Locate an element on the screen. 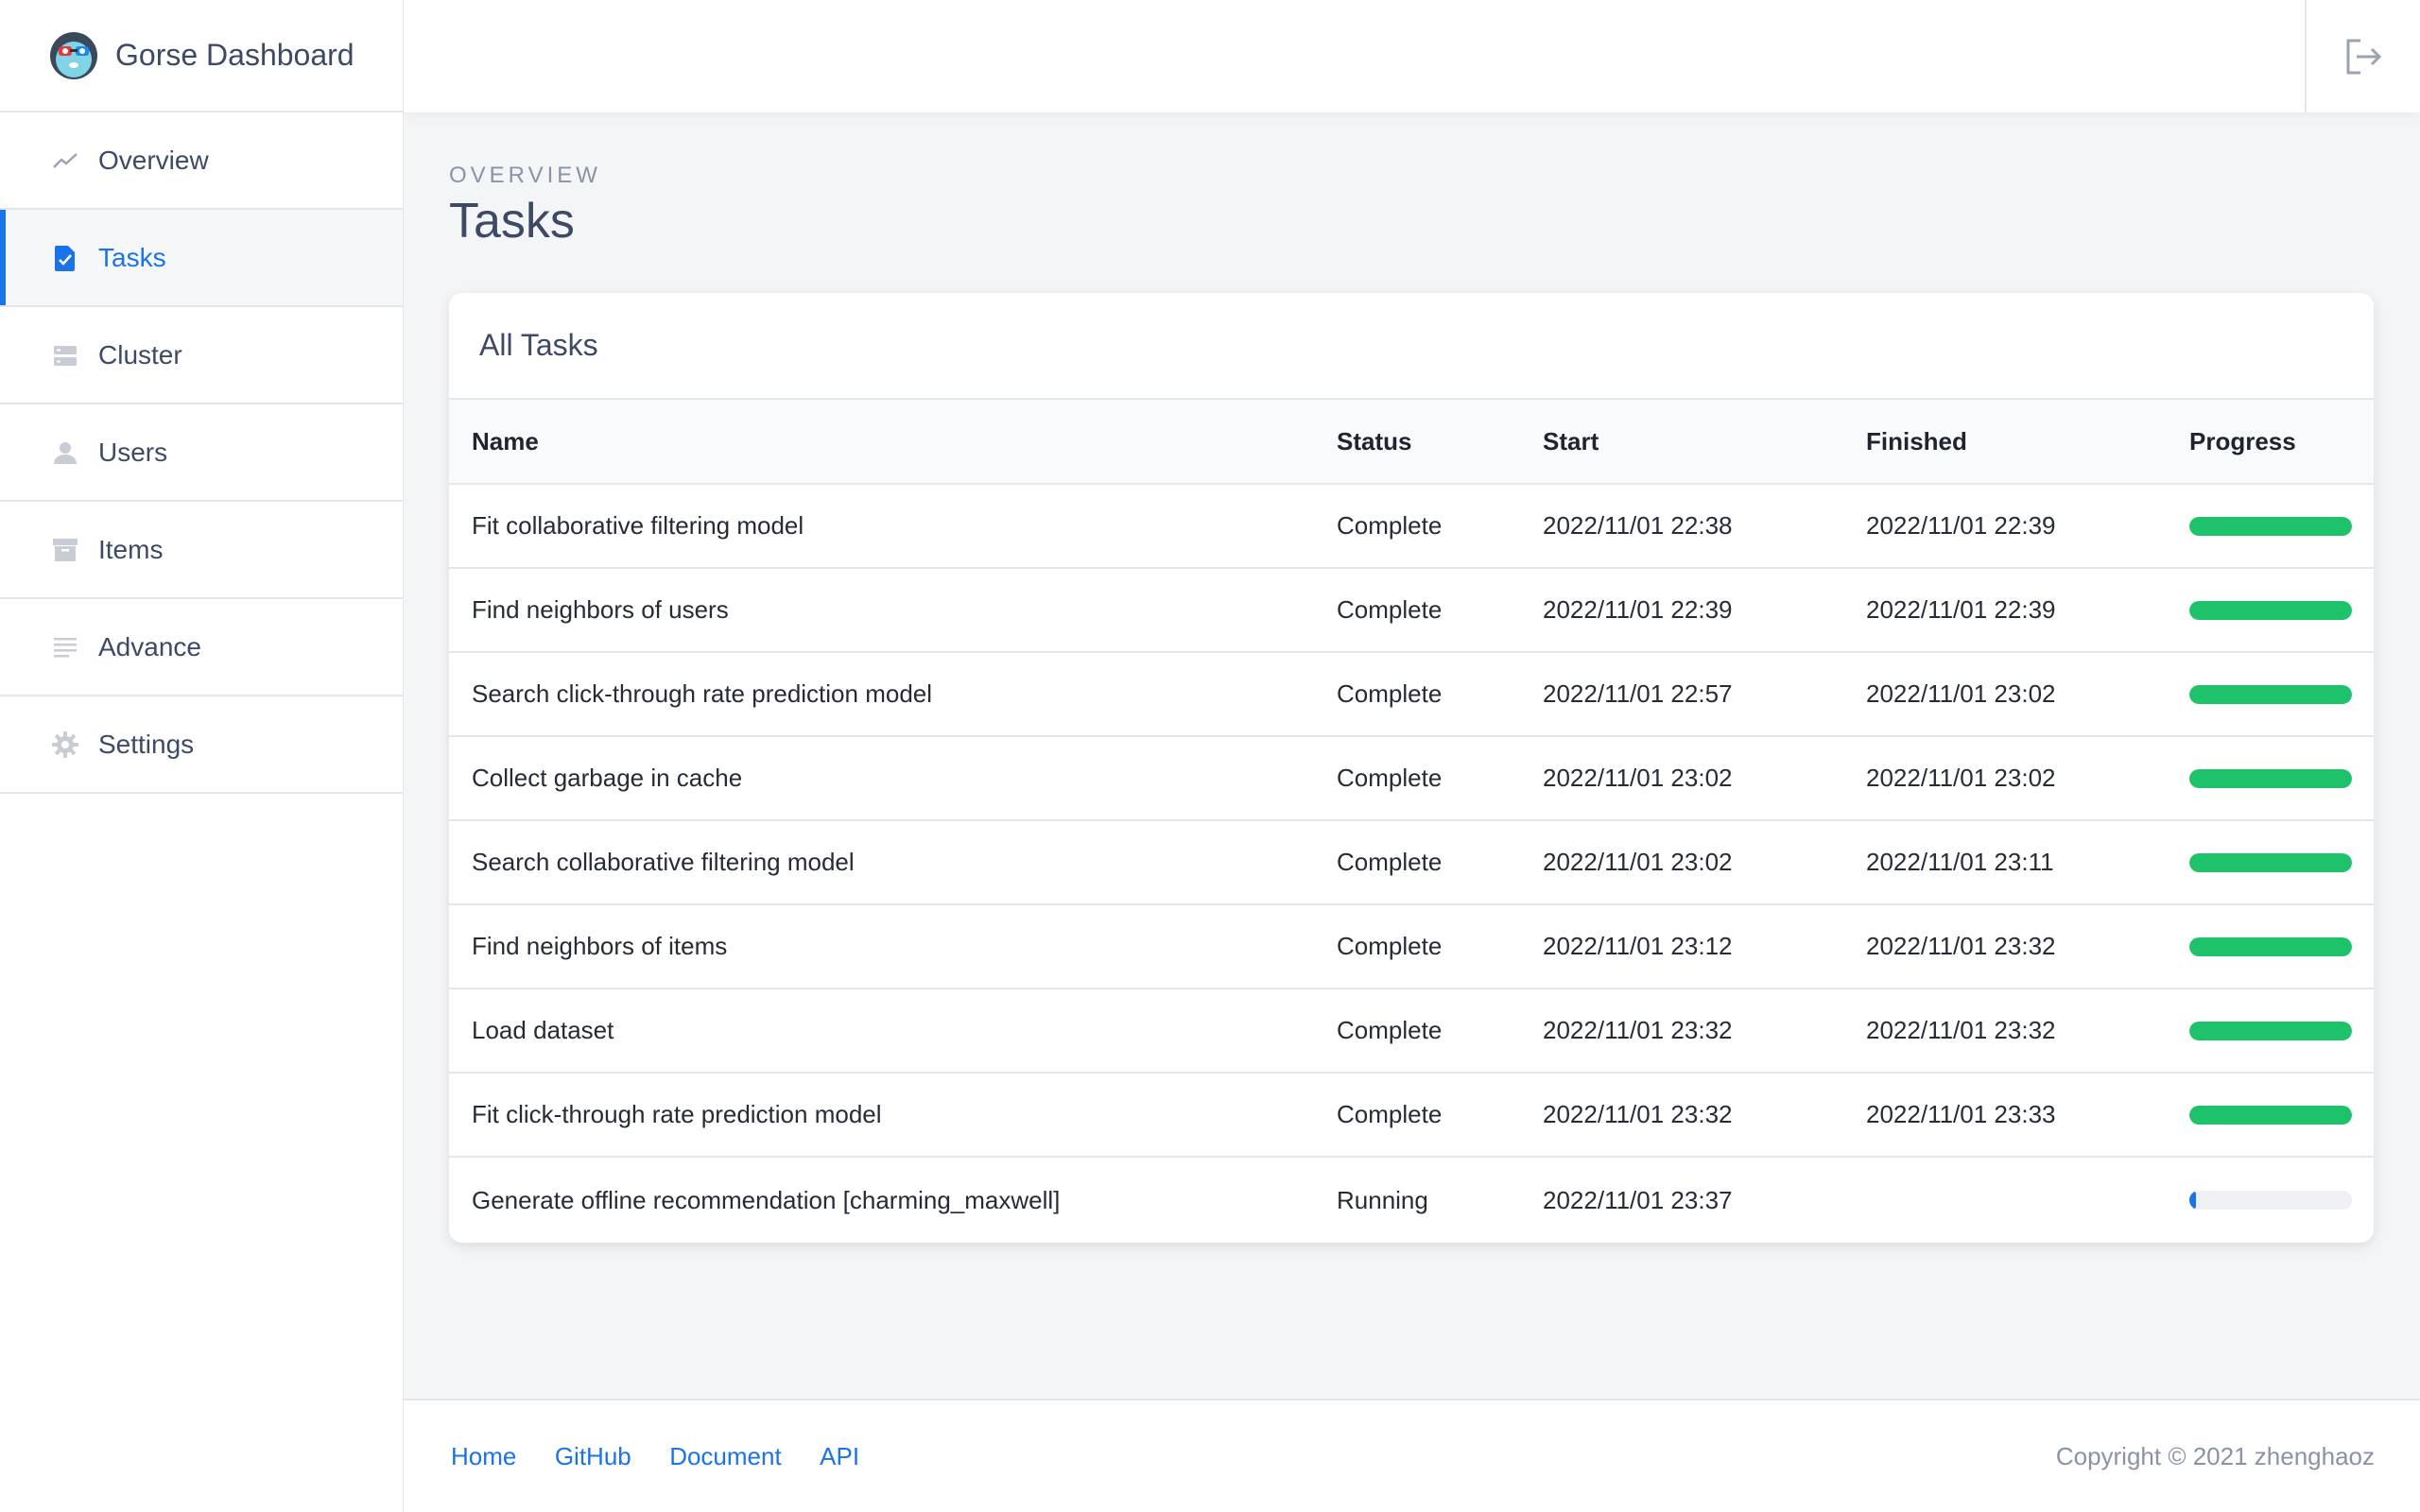 The width and height of the screenshot is (2420, 1512). column-header-start: Start is located at coordinates (1681, 442).